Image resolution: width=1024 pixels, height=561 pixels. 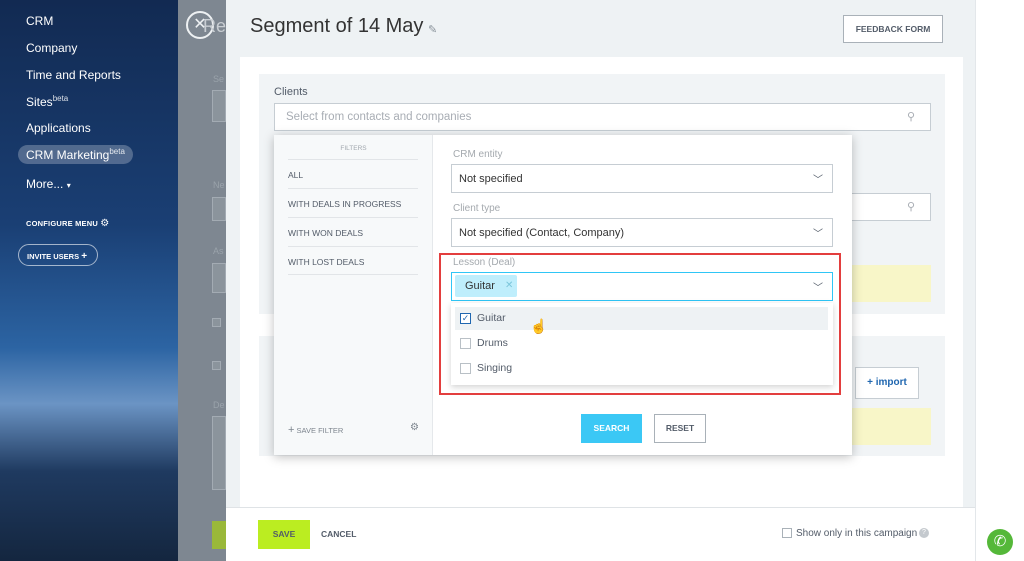 What do you see at coordinates (465, 318) in the screenshot?
I see `checkbox-guitar: ✓` at bounding box center [465, 318].